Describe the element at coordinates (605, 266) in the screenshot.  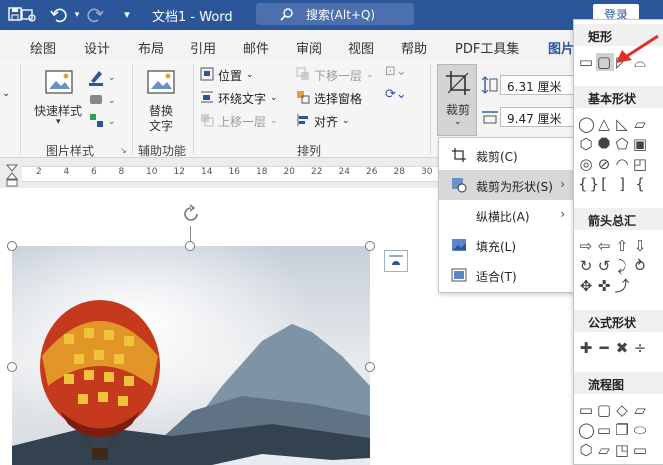
I see `curved-left-arrow-shape-icon: ↺` at that location.